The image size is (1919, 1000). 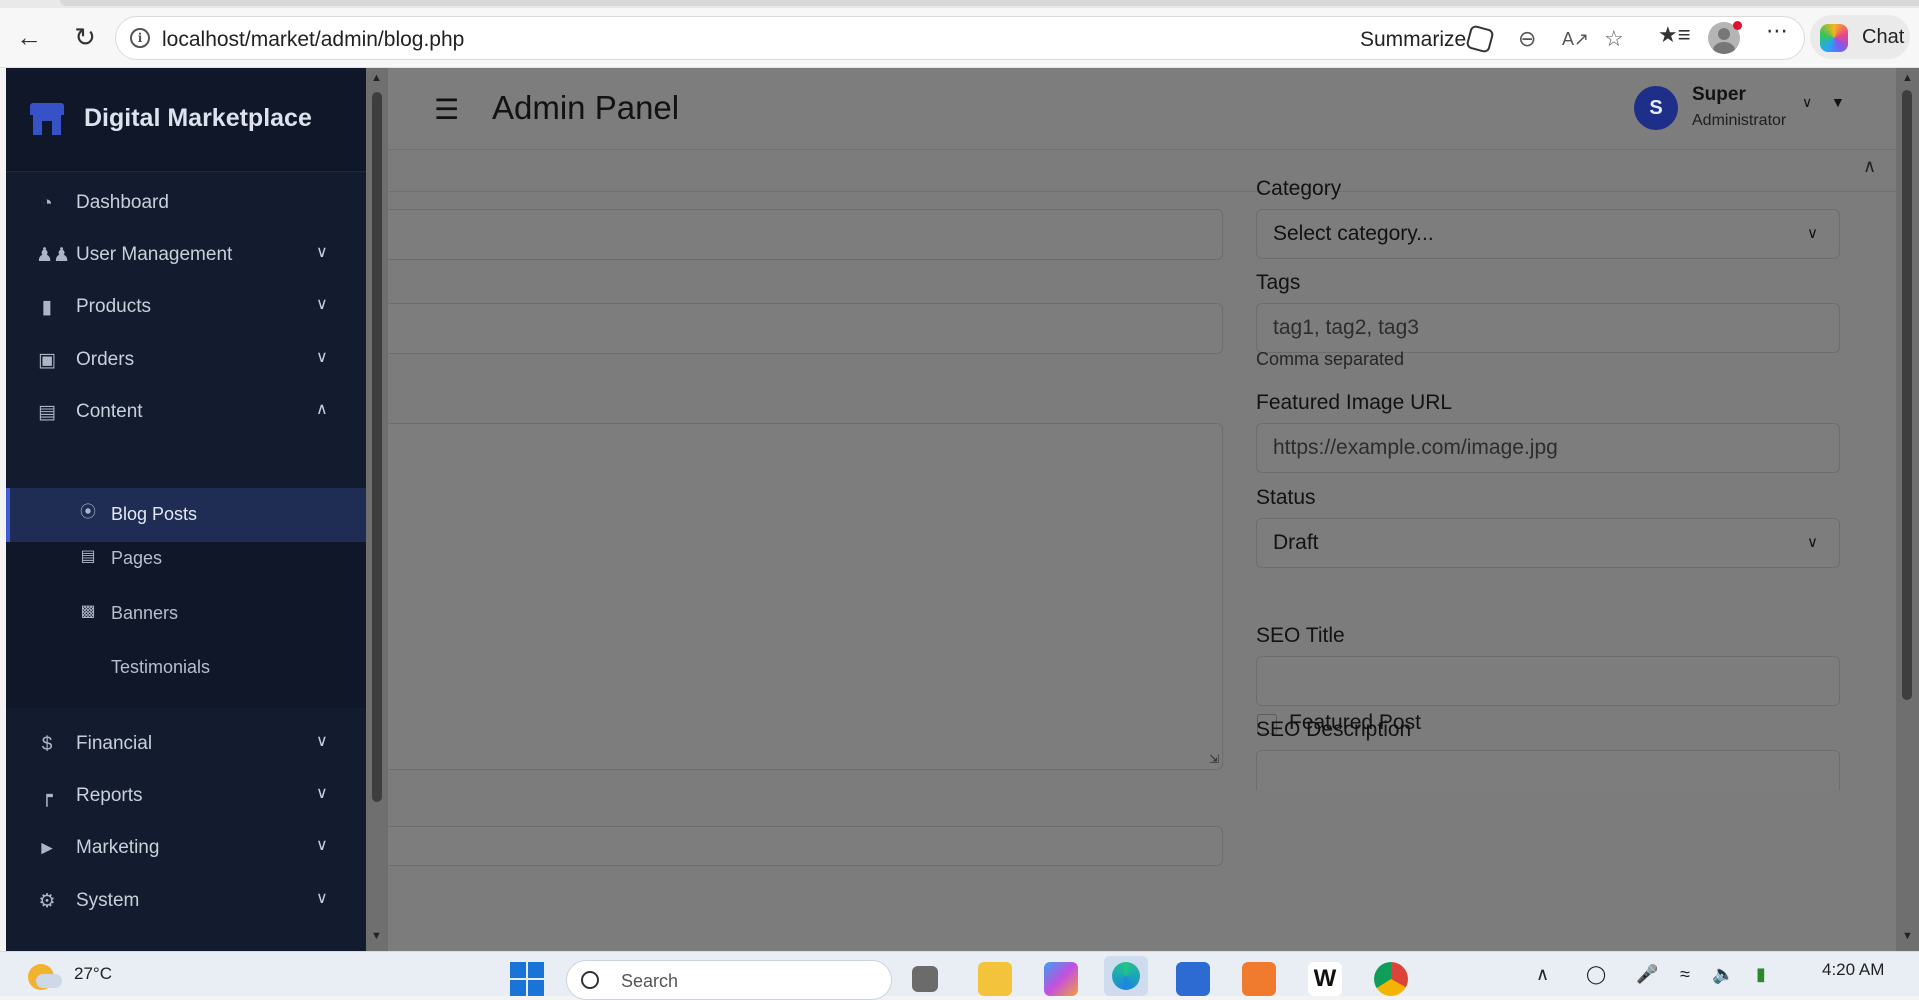 What do you see at coordinates (1674, 35) in the screenshot?
I see `favorites-icon: ★≡` at bounding box center [1674, 35].